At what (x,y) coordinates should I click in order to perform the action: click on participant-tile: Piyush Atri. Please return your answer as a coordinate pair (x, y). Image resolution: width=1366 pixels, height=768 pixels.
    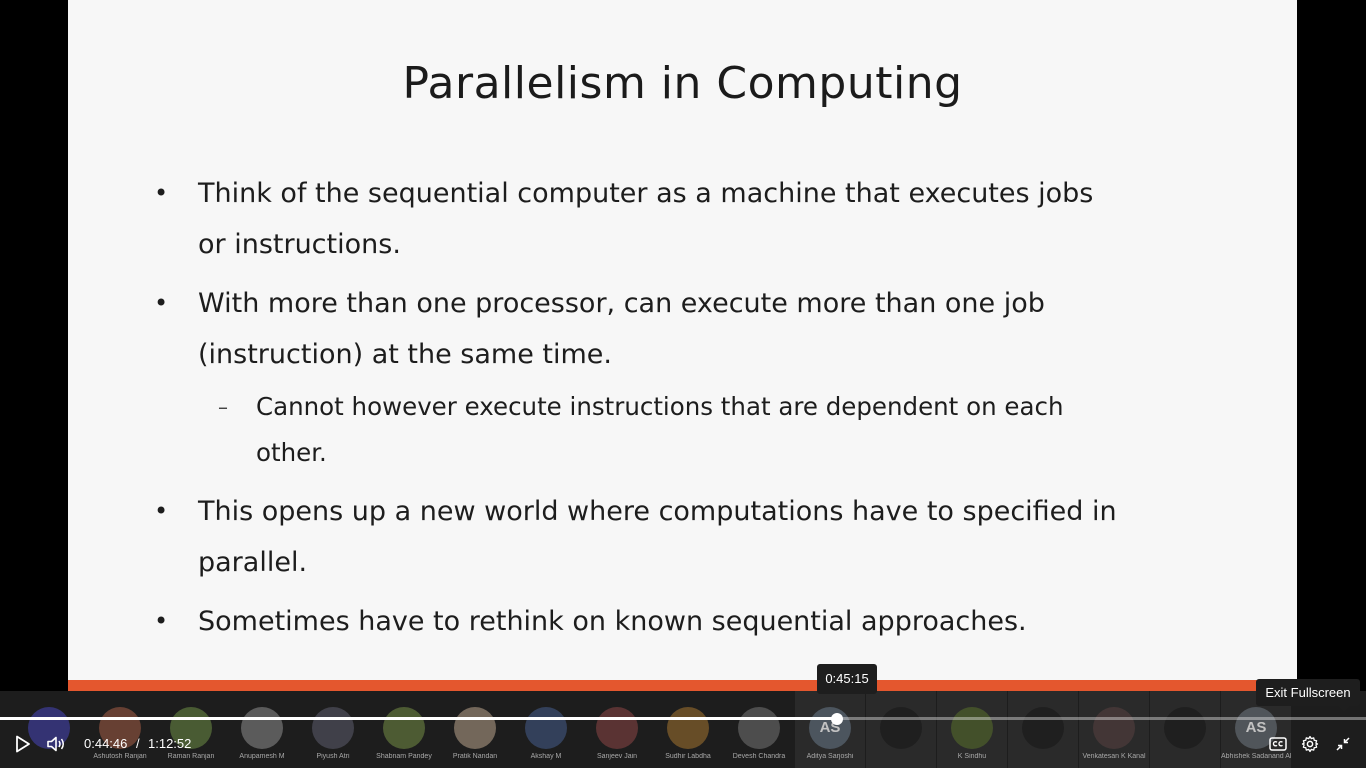
    Looking at the image, I should click on (333, 729).